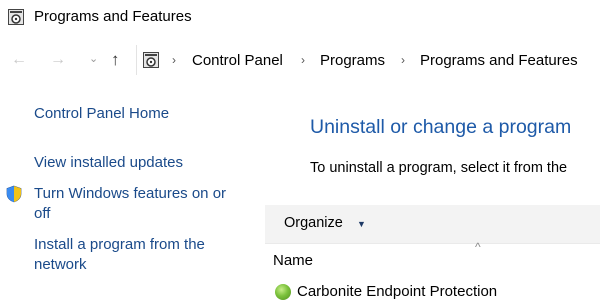 This screenshot has width=600, height=302. I want to click on breadcrumb-programs: Programs, so click(352, 60).